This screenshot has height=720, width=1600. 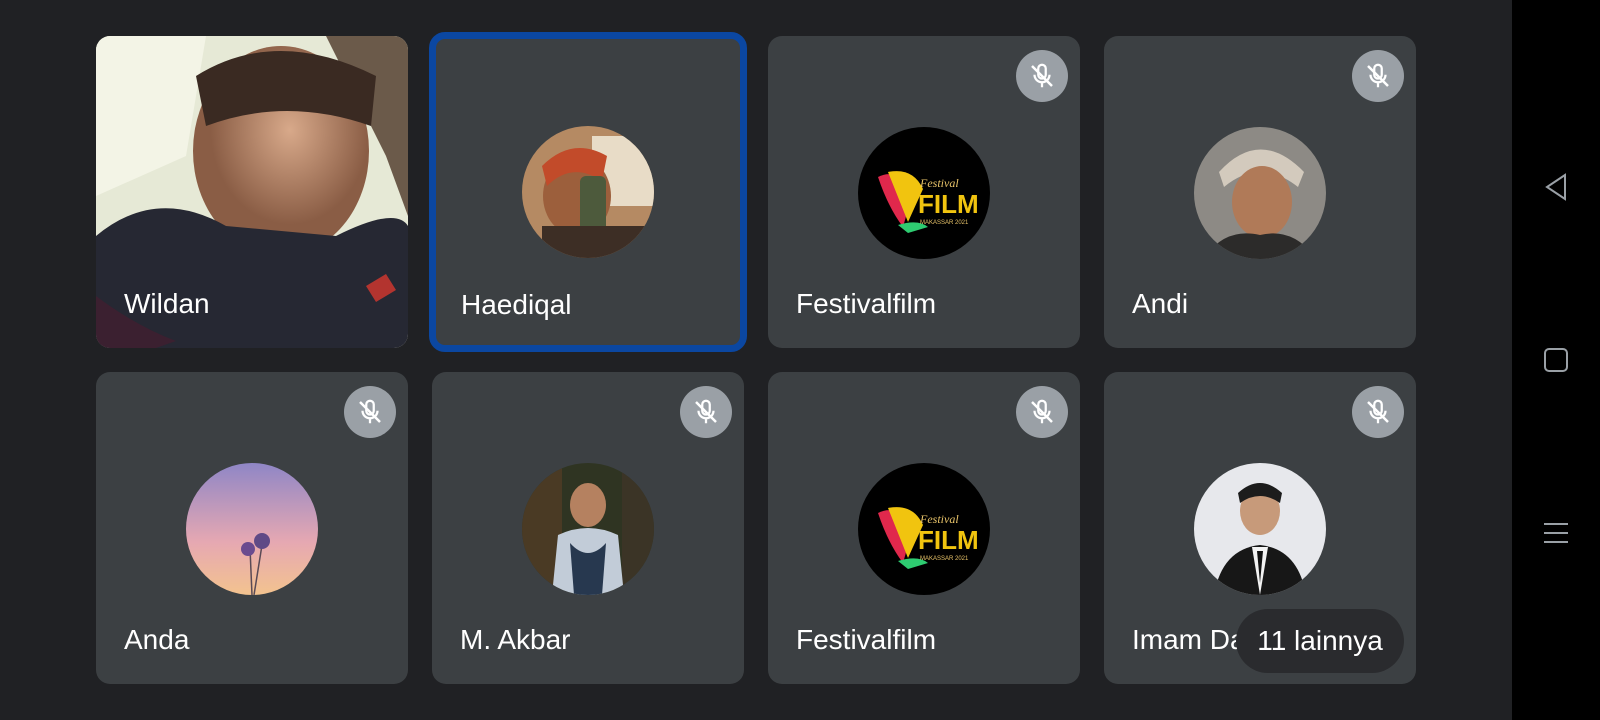 I want to click on flower-avatar-photo, so click(x=252, y=529).